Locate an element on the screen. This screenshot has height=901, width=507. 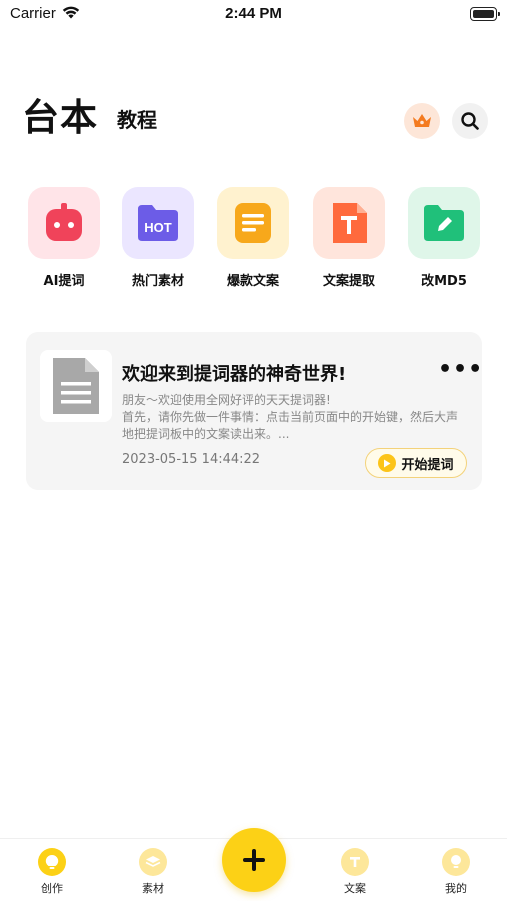
shortcut-label: AI提词 is located at coordinates (64, 281).